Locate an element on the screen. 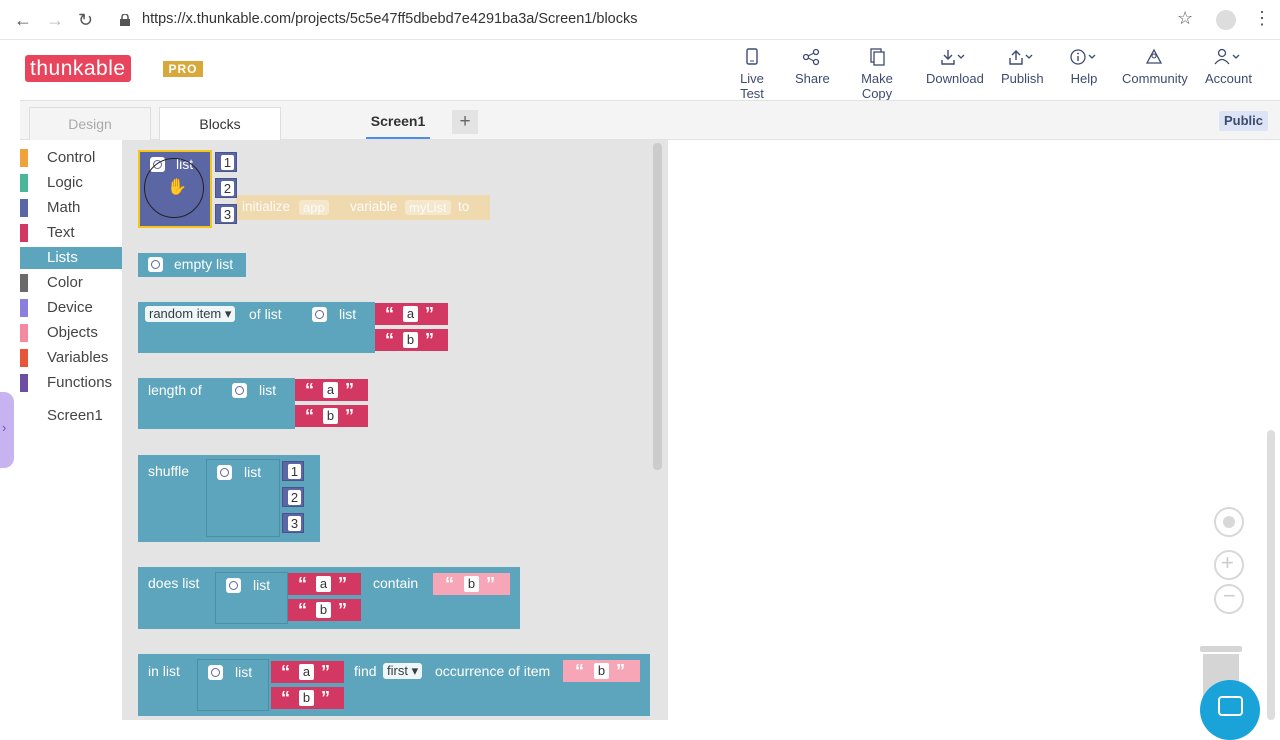  info-icon is located at coordinates (1083, 57).